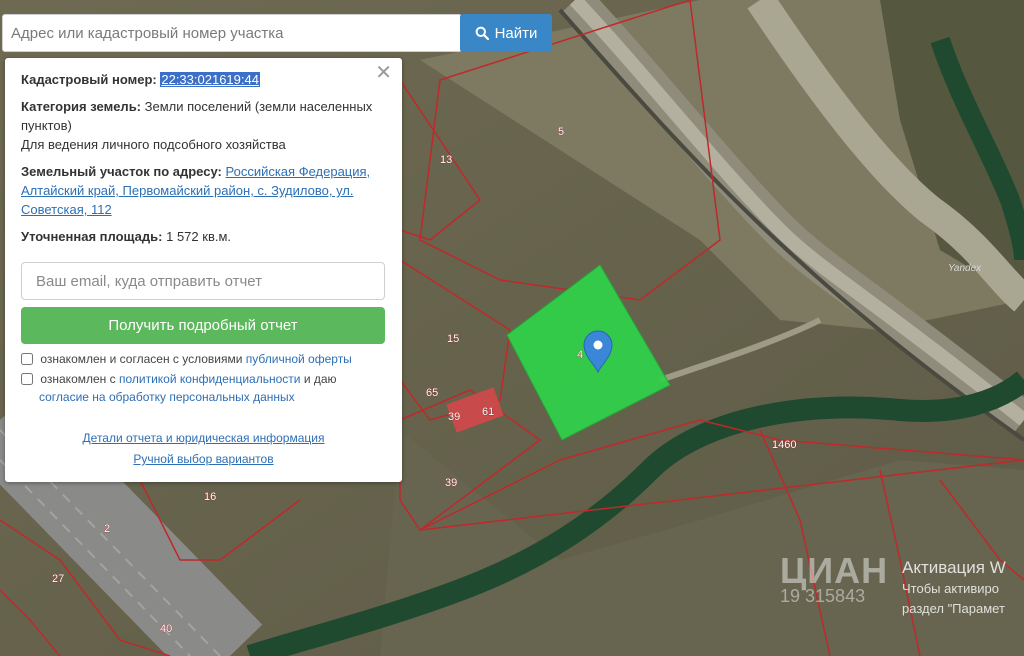 This screenshot has width=1024, height=656. Describe the element at coordinates (209, 379) in the screenshot. I see `privacy-policy-link: политикой конфиденциальности` at that location.